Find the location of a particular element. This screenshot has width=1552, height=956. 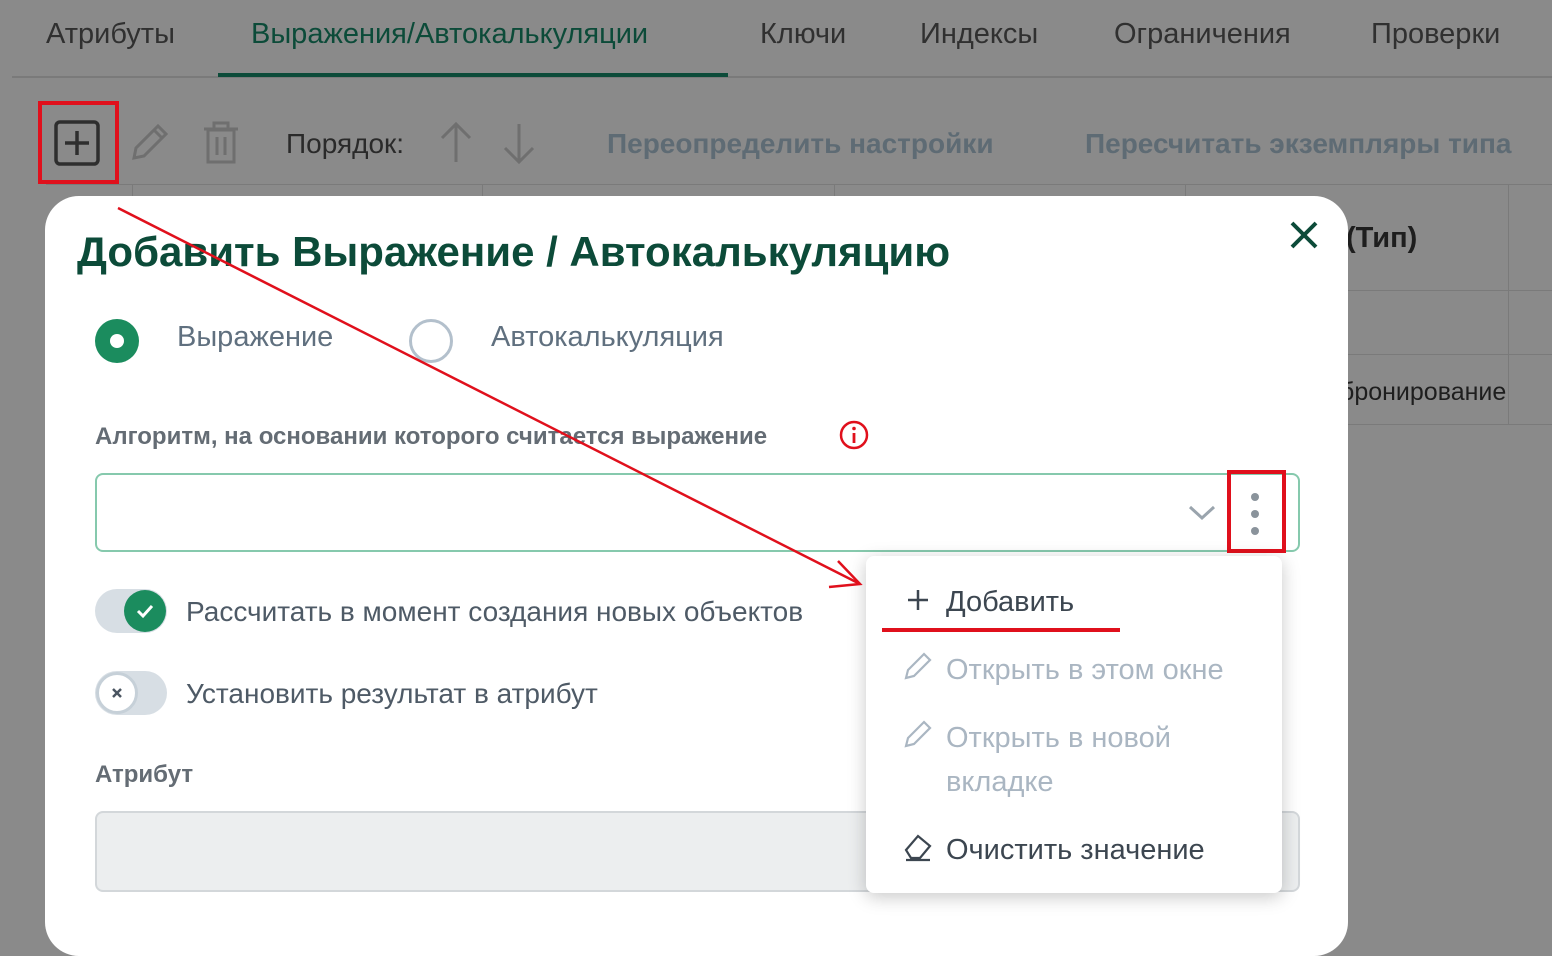

delete-button is located at coordinates (221, 145).